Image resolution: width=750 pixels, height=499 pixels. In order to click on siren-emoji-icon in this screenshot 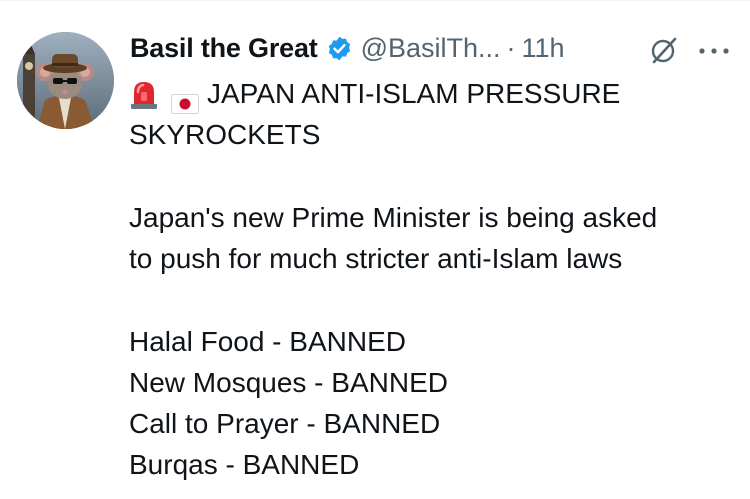, I will do `click(144, 94)`.